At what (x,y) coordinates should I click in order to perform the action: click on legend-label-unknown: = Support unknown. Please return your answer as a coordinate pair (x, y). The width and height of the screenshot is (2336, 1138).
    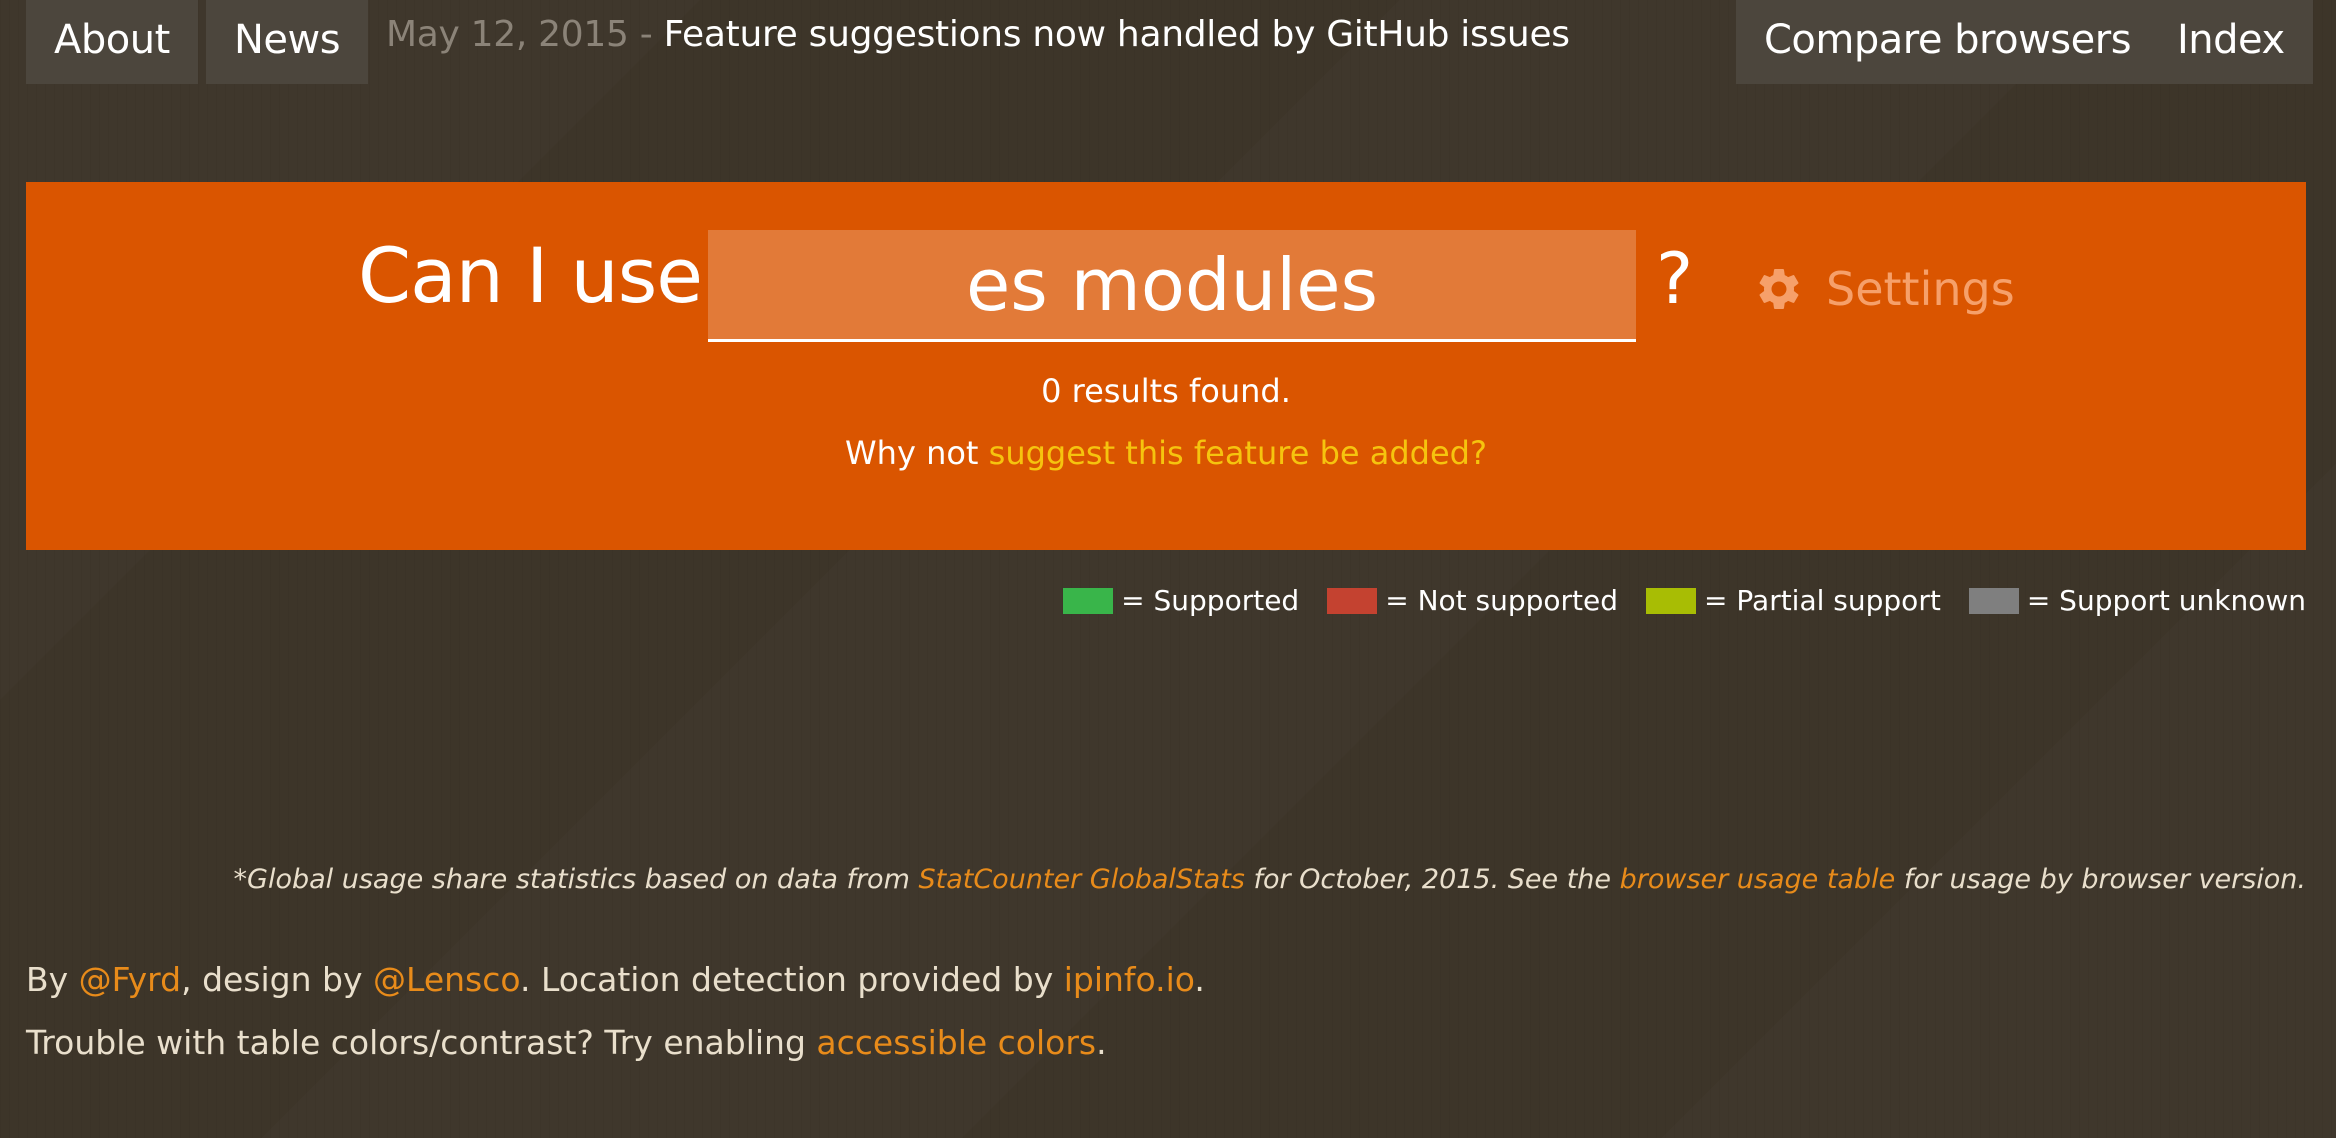
    Looking at the image, I should click on (2166, 600).